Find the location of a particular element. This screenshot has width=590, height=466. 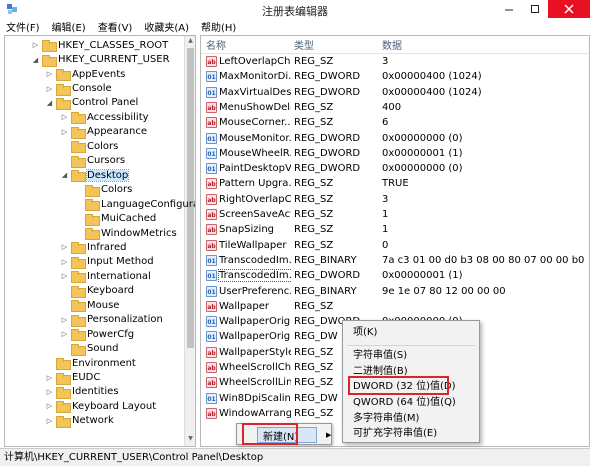

value-row: 01 MouseMonitor... REG_DWORD 0x00000000 (0) is located at coordinates (395, 138).